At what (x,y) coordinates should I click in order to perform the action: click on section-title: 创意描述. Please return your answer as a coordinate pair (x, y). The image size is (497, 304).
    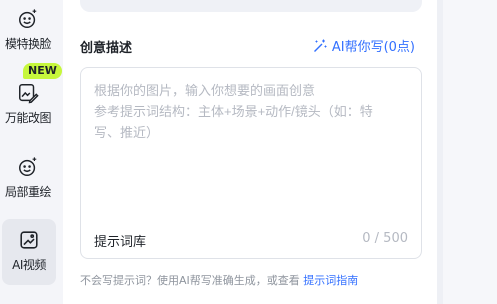
    Looking at the image, I should click on (106, 47).